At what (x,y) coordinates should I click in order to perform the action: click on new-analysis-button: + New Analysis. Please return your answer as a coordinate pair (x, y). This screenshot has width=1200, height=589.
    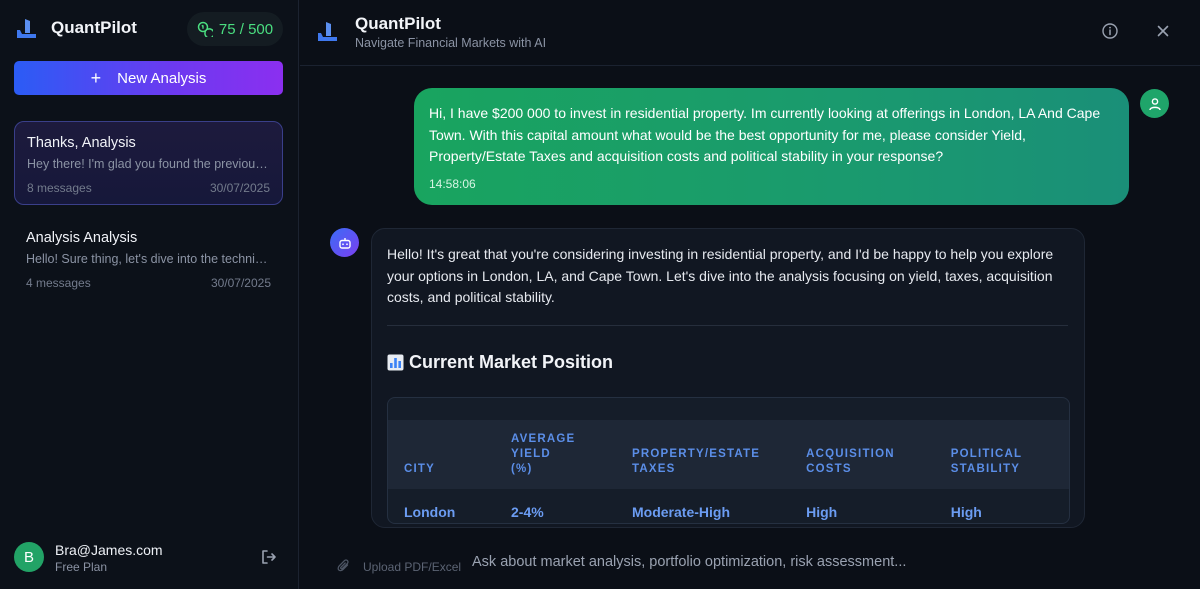
    Looking at the image, I should click on (148, 78).